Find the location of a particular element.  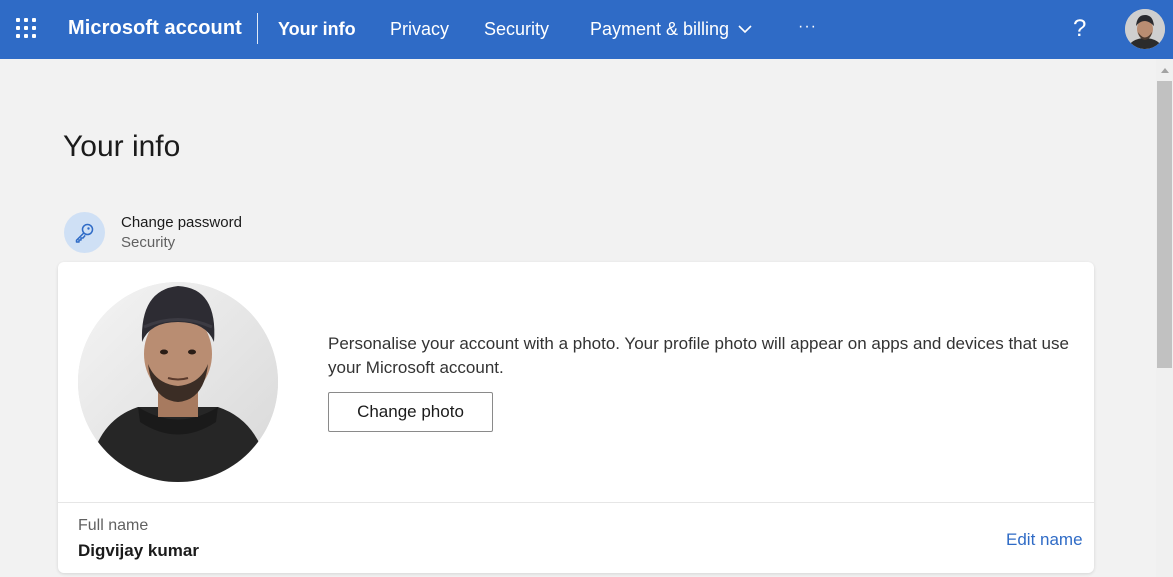

scroll-thumb is located at coordinates (1164, 224).